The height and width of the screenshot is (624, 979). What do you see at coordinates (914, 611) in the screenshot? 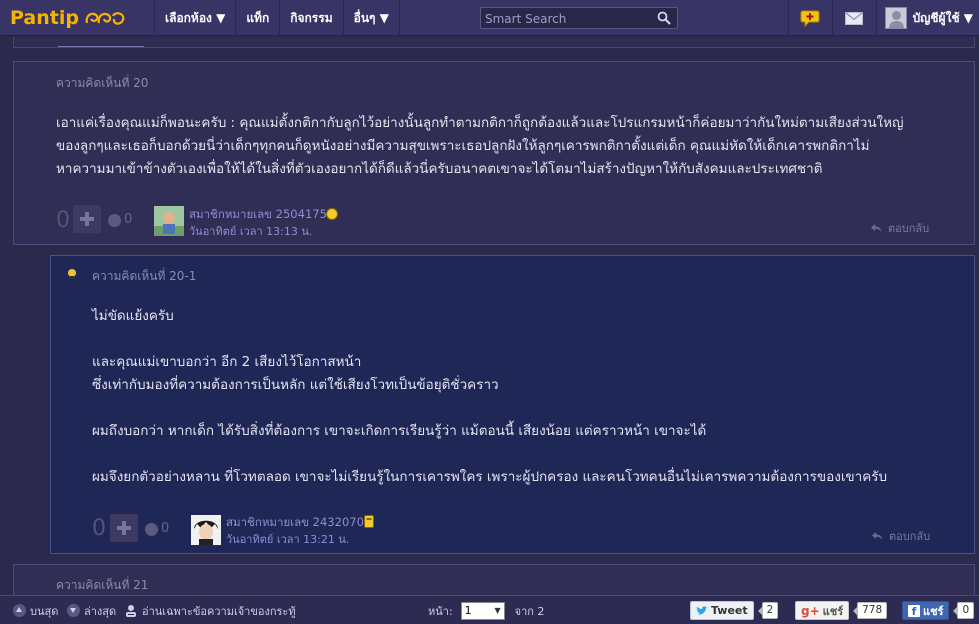
I see `facebook-icon: f` at bounding box center [914, 611].